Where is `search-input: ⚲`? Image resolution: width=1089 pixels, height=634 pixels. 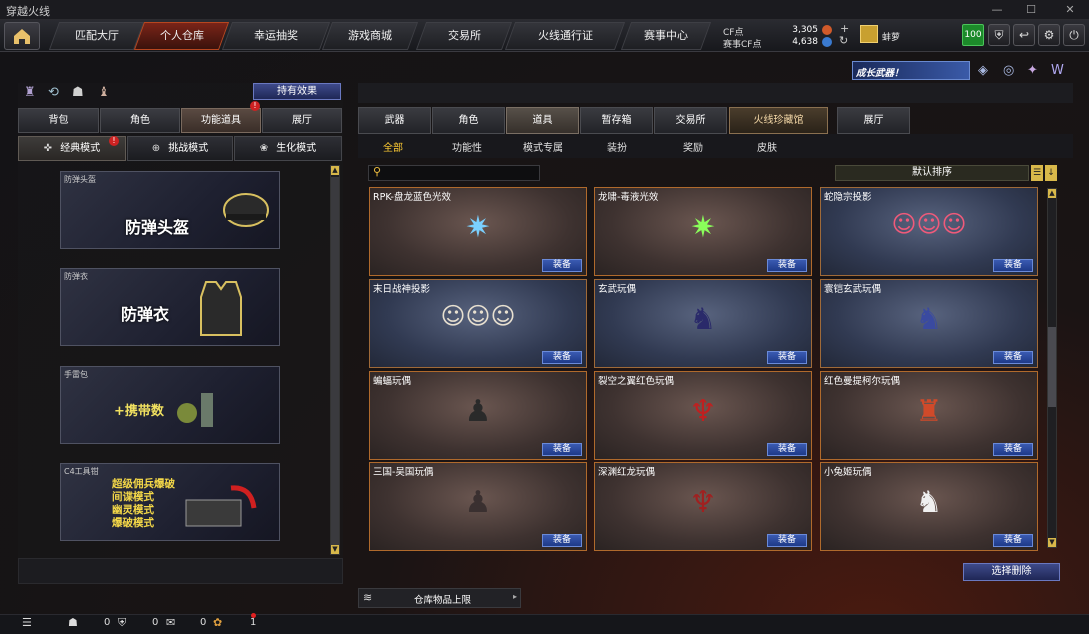 search-input: ⚲ is located at coordinates (454, 173).